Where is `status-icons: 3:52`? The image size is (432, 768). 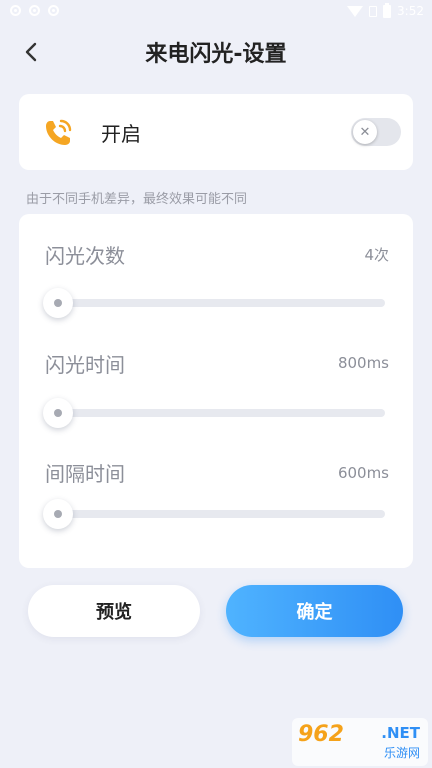 status-icons: 3:52 is located at coordinates (385, 10).